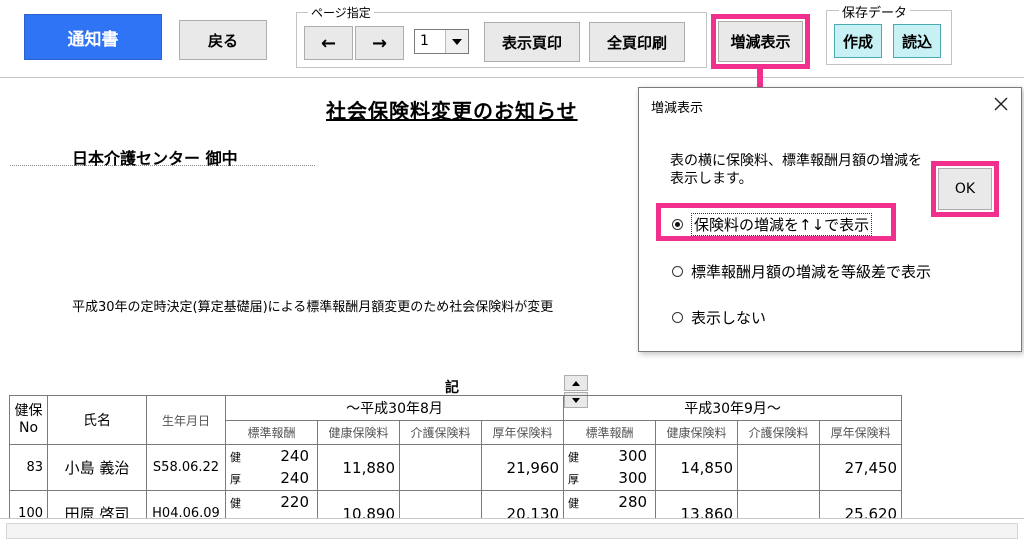 This screenshot has width=1024, height=546. Describe the element at coordinates (917, 41) in the screenshot. I see `load-button: 読込` at that location.